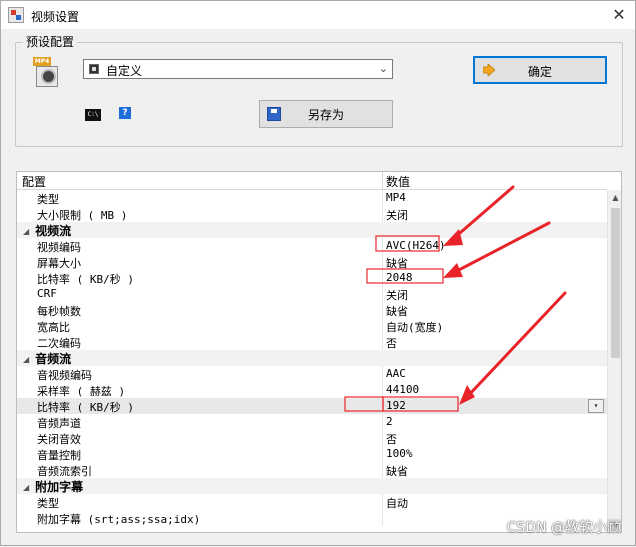 This screenshot has width=636, height=547. I want to click on grid-row: 类型 自动, so click(312, 502).